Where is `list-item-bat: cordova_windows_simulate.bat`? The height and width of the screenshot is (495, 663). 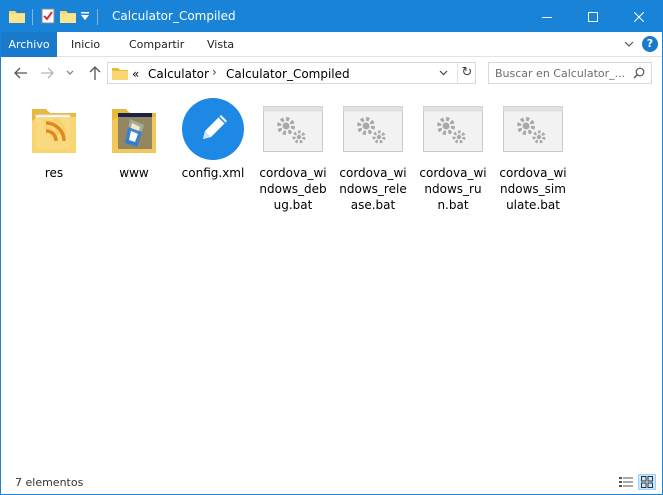
list-item-bat: cordova_windows_simulate.bat is located at coordinates (533, 155).